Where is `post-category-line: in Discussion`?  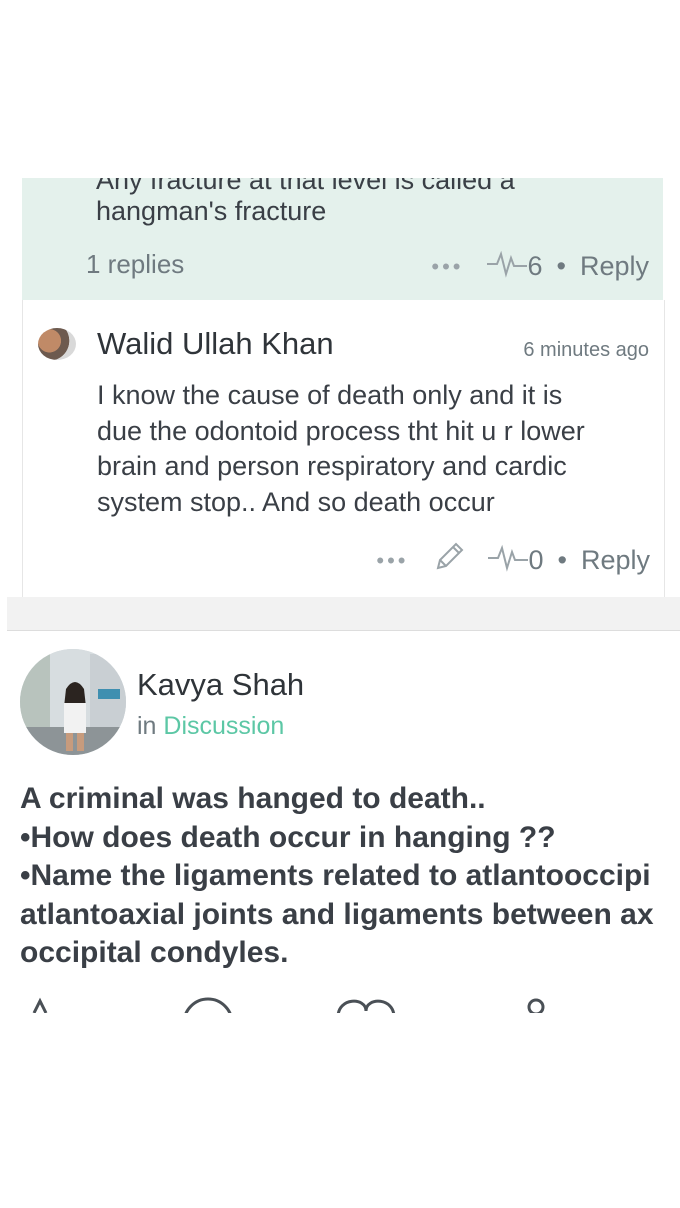
post-category-line: in Discussion is located at coordinates (210, 726).